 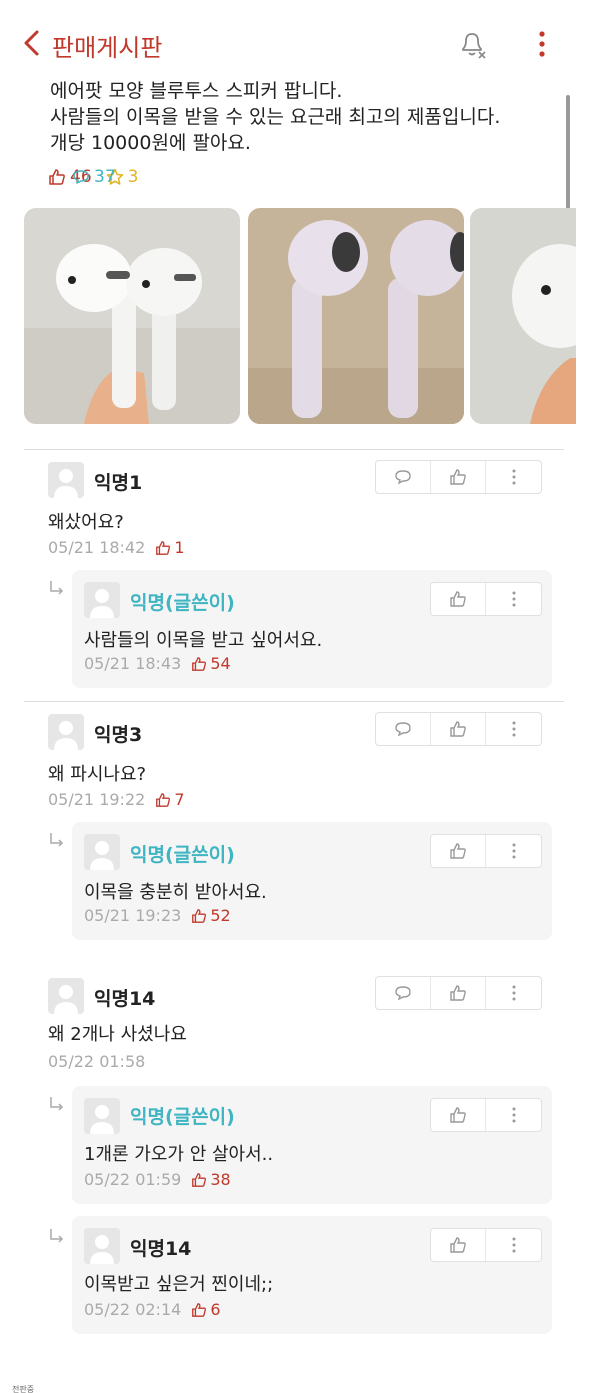 What do you see at coordinates (312, 881) in the screenshot?
I see `reply-box: 익명(글쓴이) 이목을 충분히 받아서요. 05/21 19:23 52` at bounding box center [312, 881].